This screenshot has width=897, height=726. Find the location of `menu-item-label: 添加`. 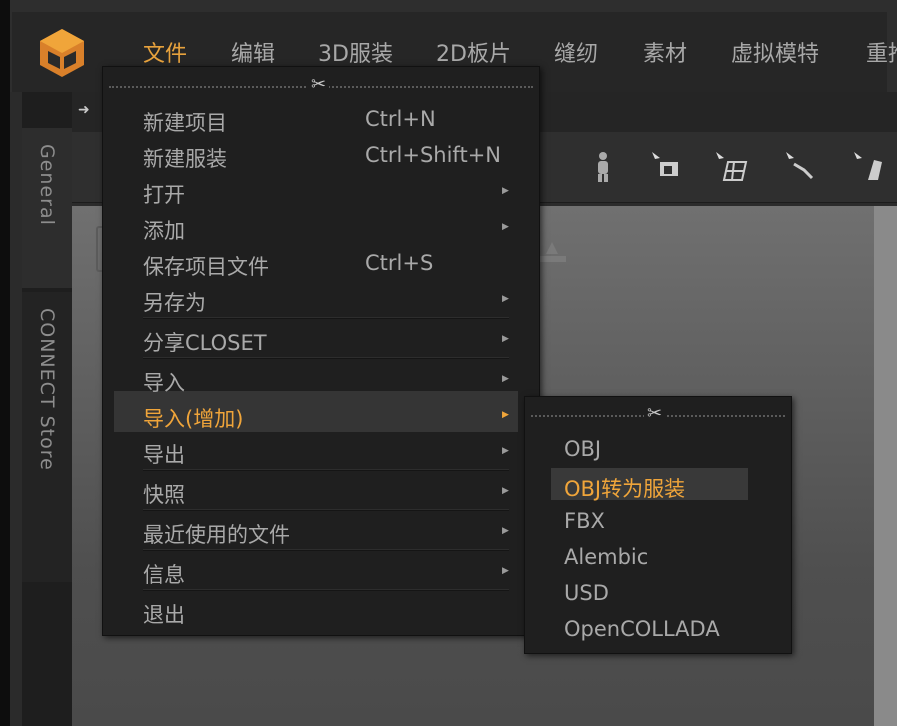

menu-item-label: 添加 is located at coordinates (164, 231).